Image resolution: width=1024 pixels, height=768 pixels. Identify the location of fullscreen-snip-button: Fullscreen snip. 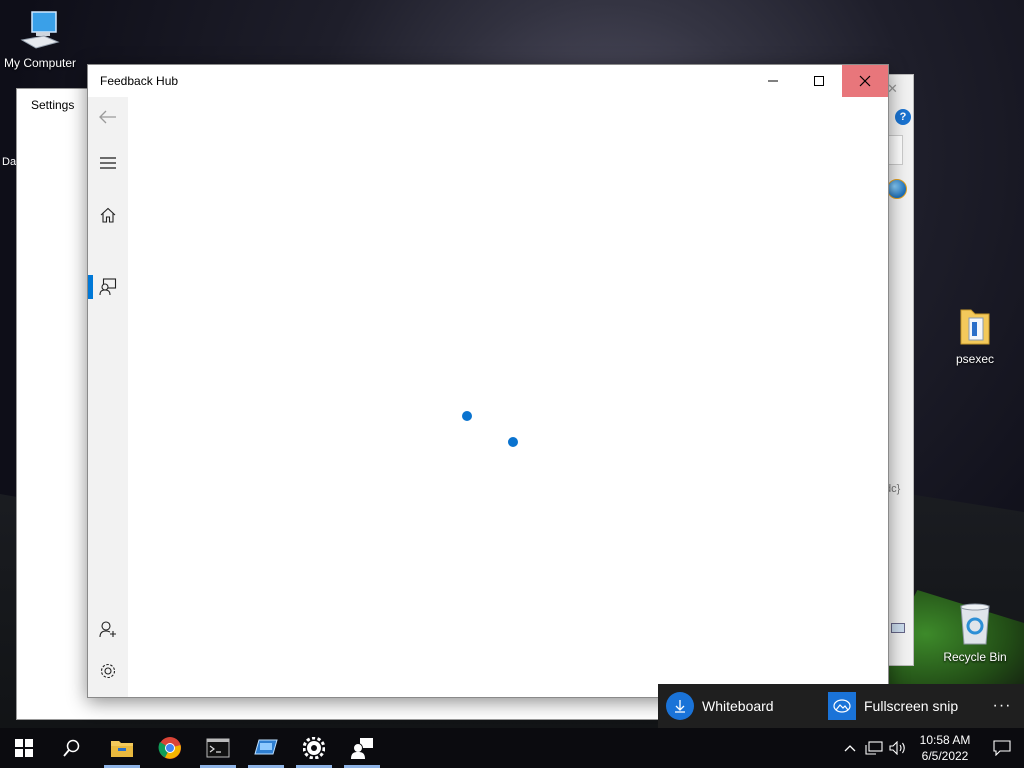
(893, 706).